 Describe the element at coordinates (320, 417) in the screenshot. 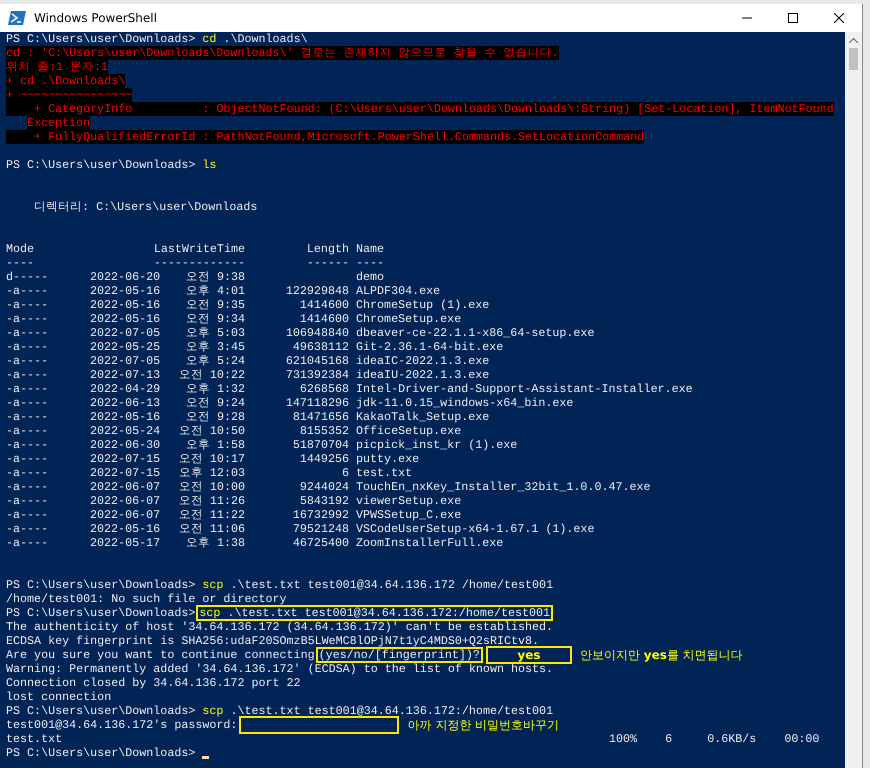

I see `length-cell: 81471656` at that location.